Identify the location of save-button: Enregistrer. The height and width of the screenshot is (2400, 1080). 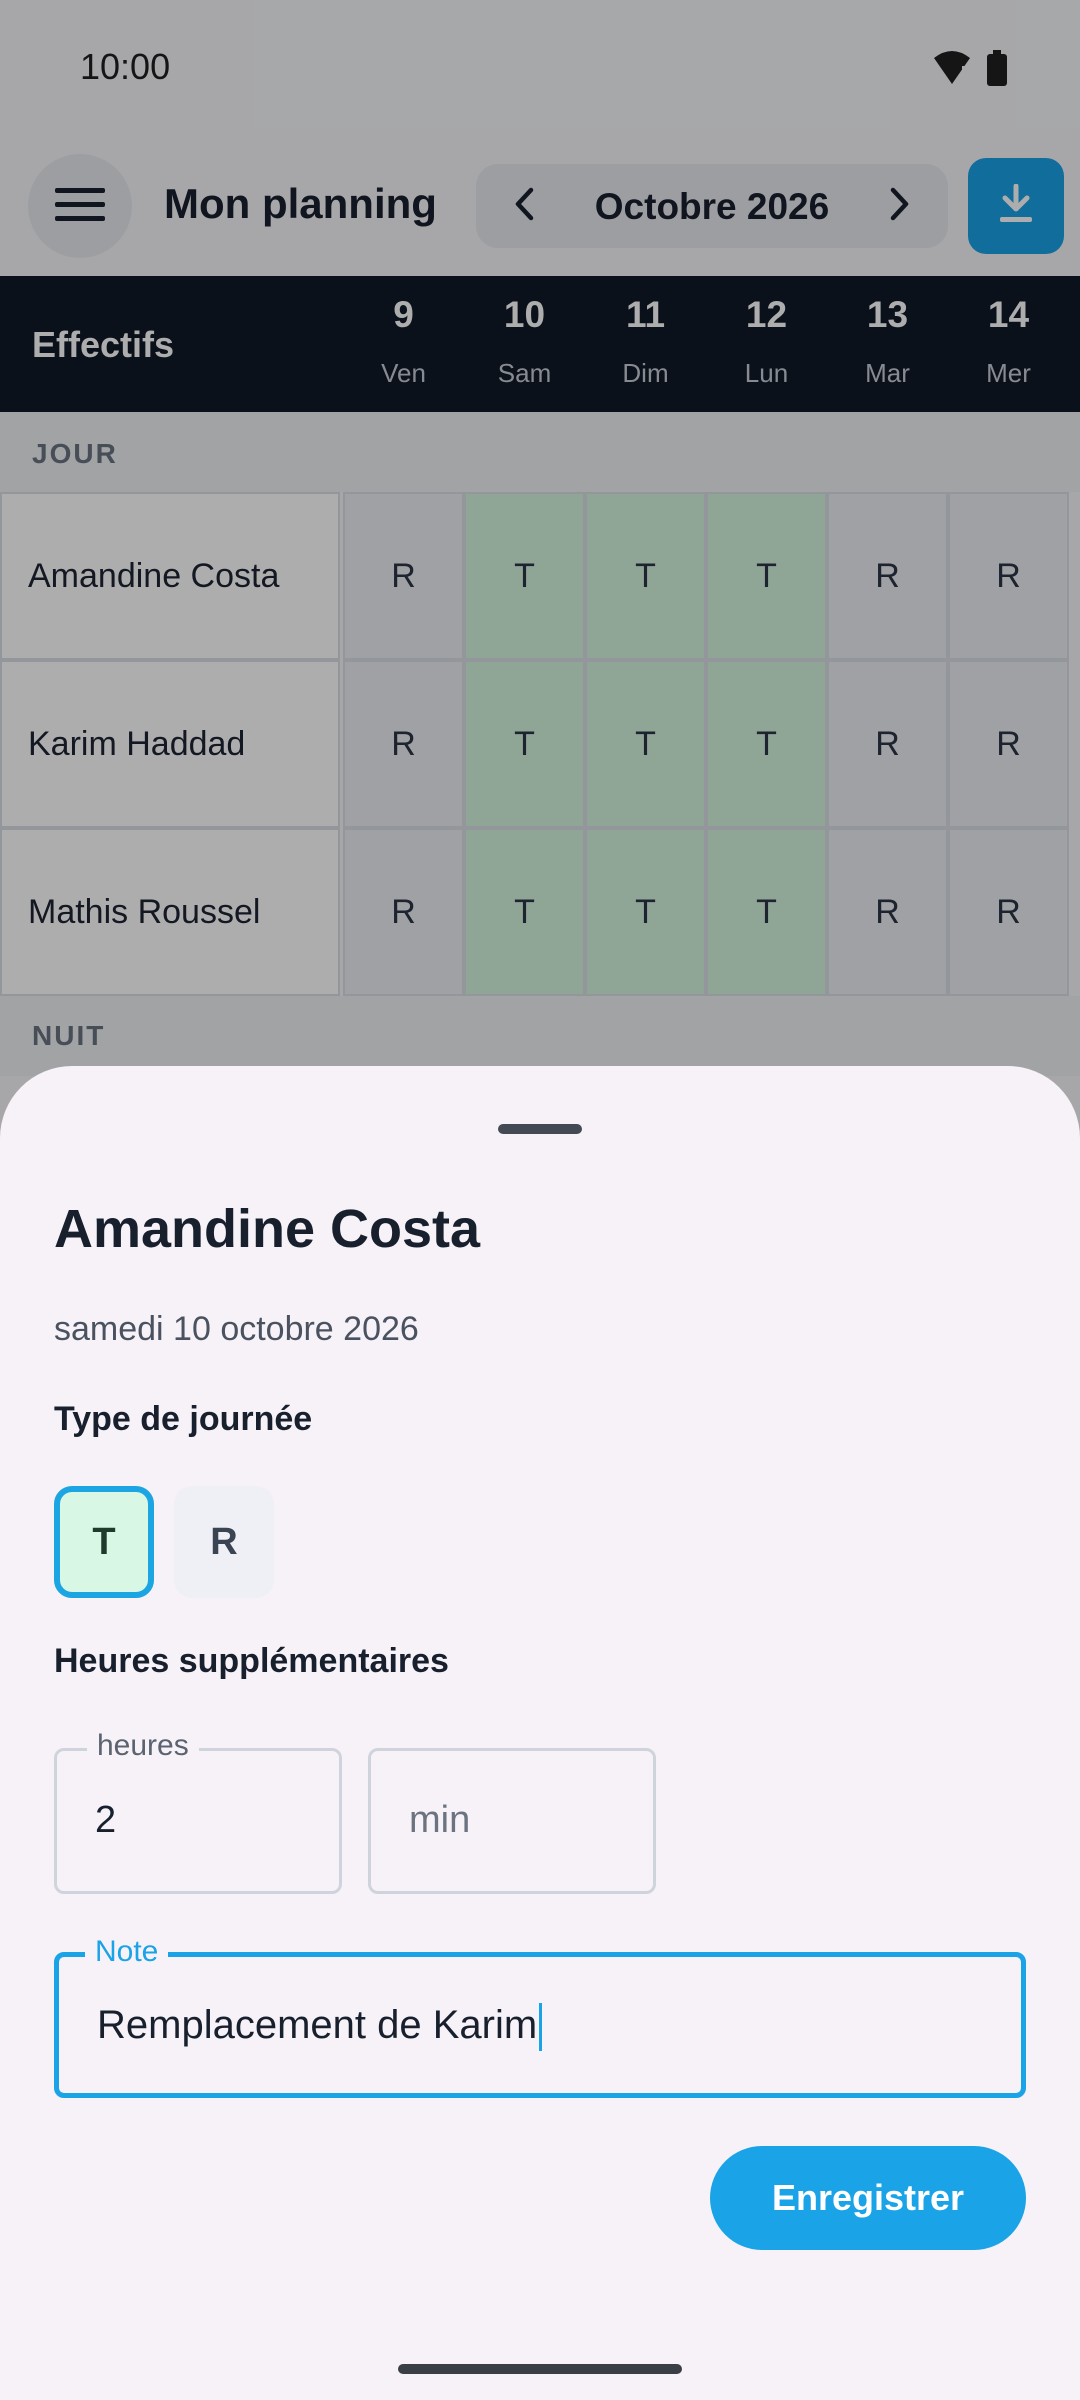
(868, 2198).